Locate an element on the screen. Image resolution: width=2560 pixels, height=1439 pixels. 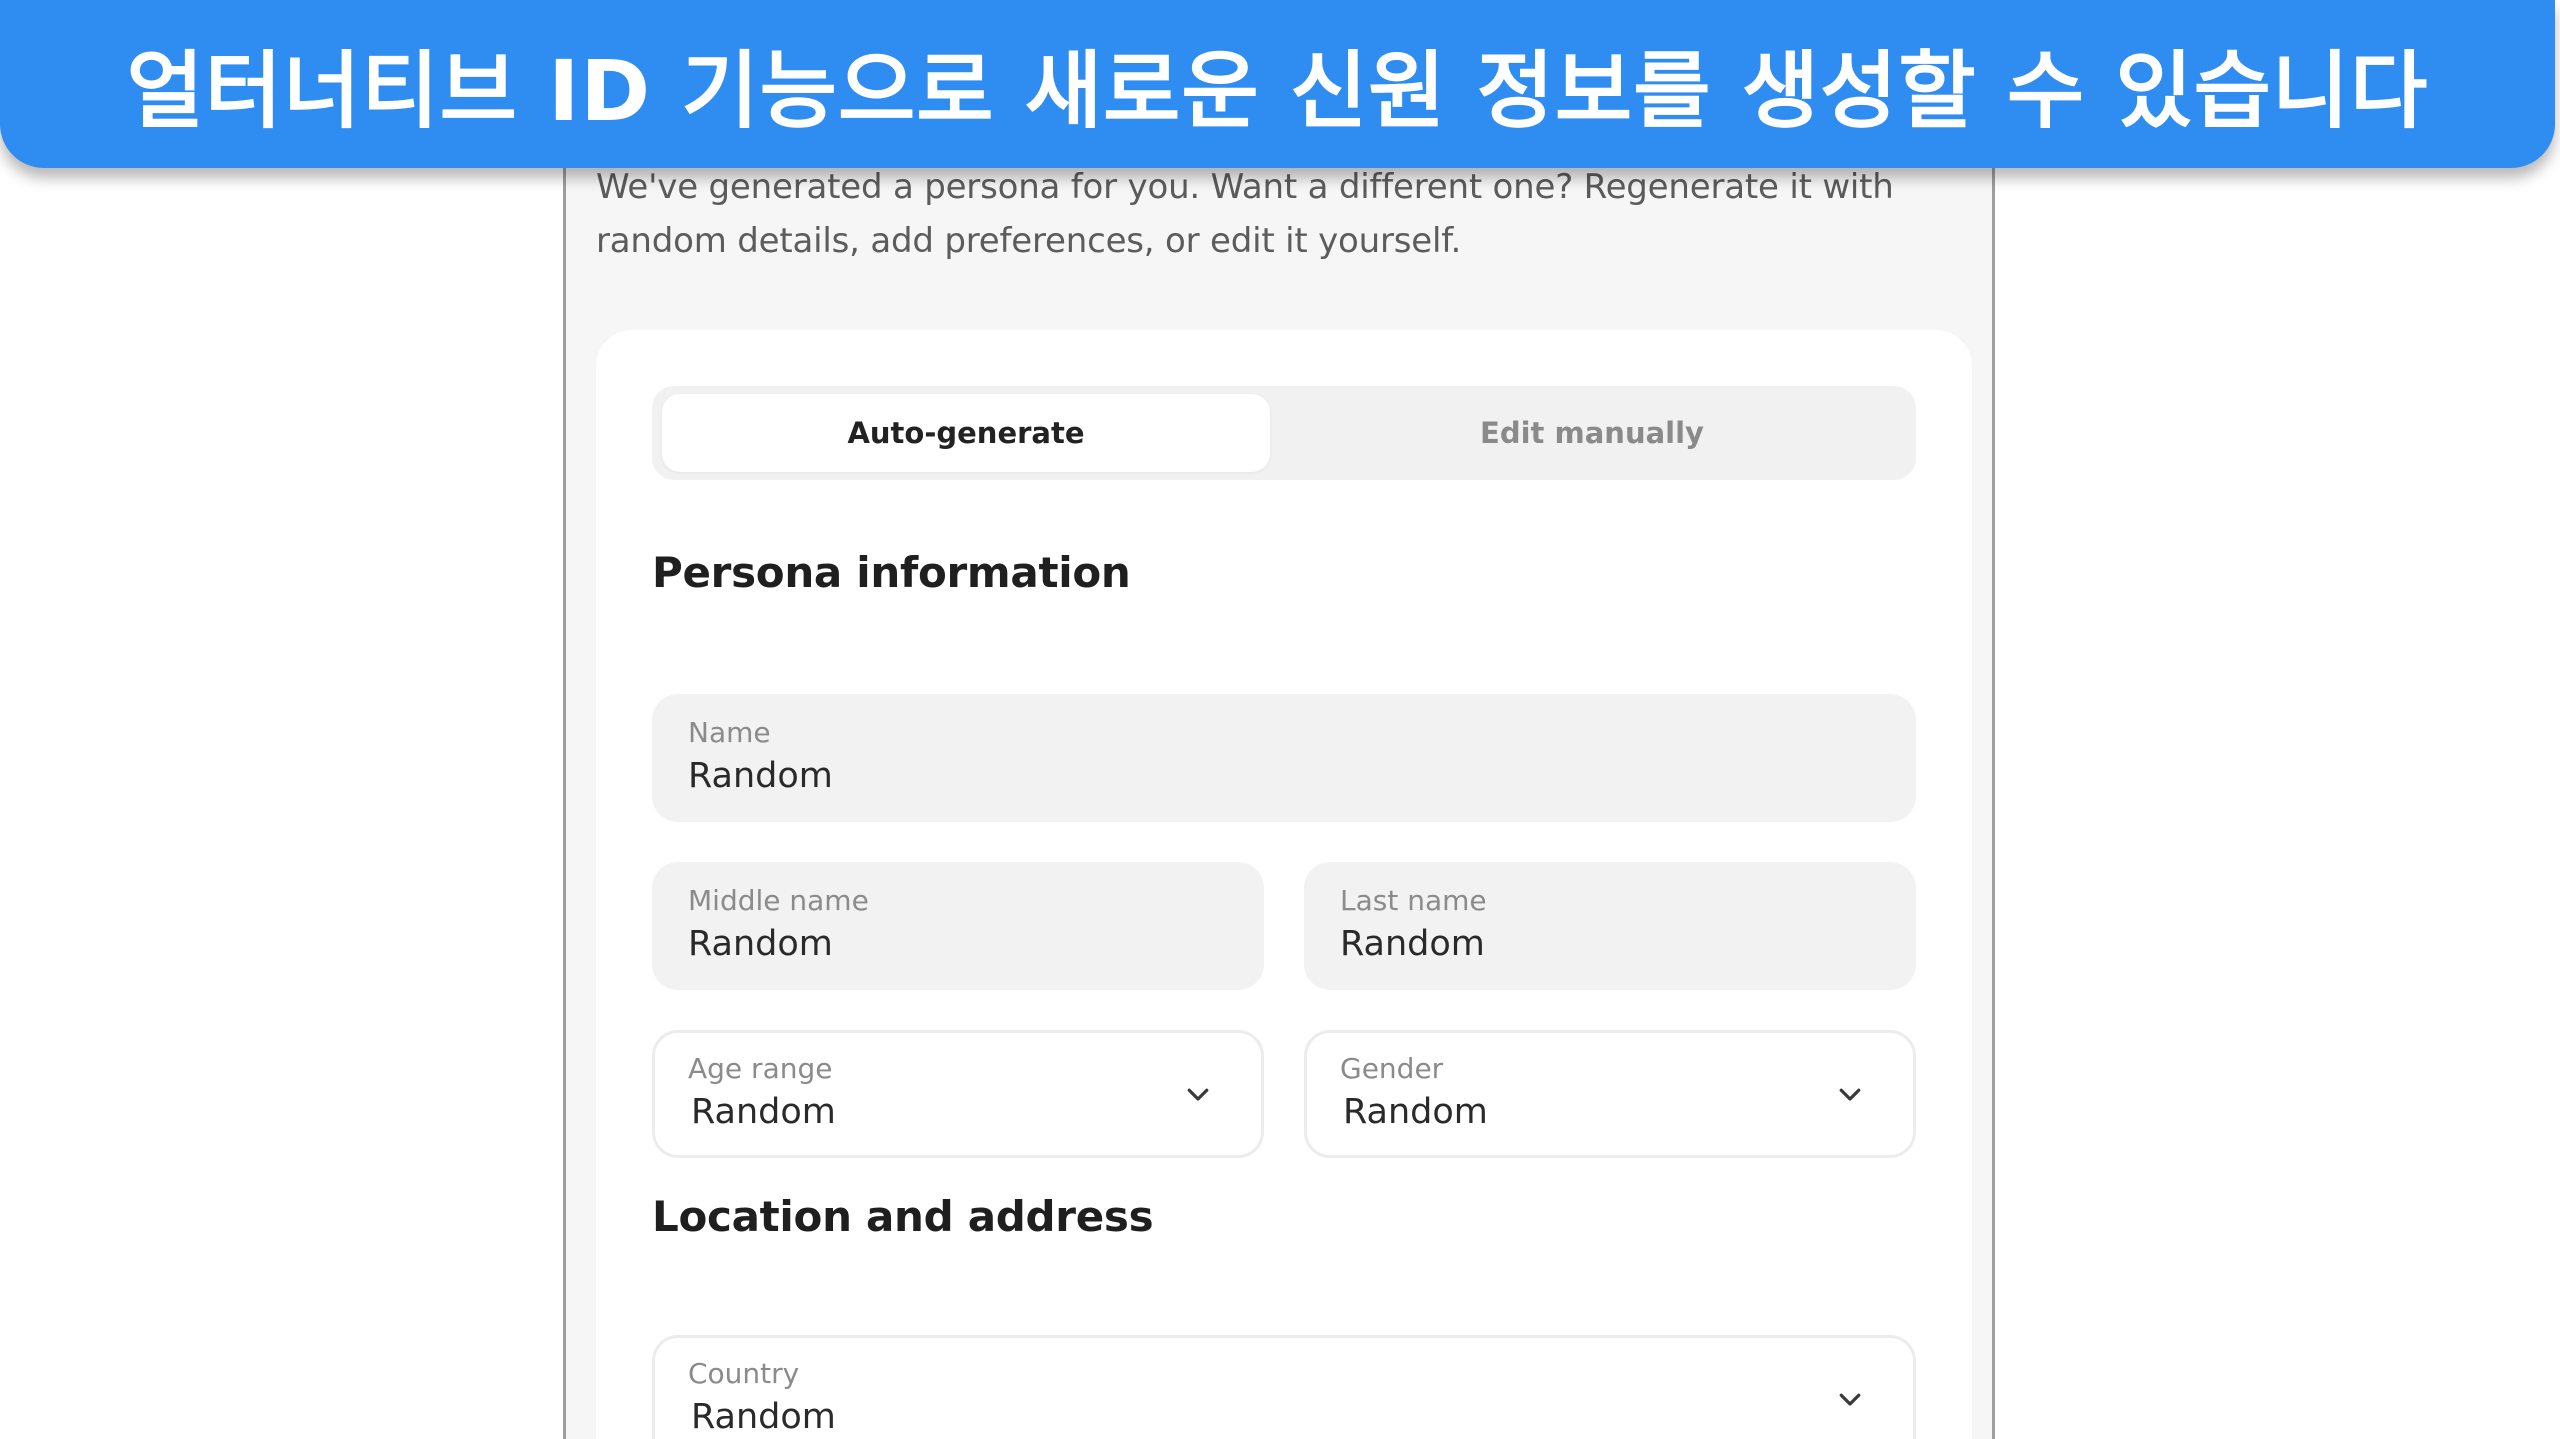
location-address-heading: Location and address is located at coordinates (903, 1216).